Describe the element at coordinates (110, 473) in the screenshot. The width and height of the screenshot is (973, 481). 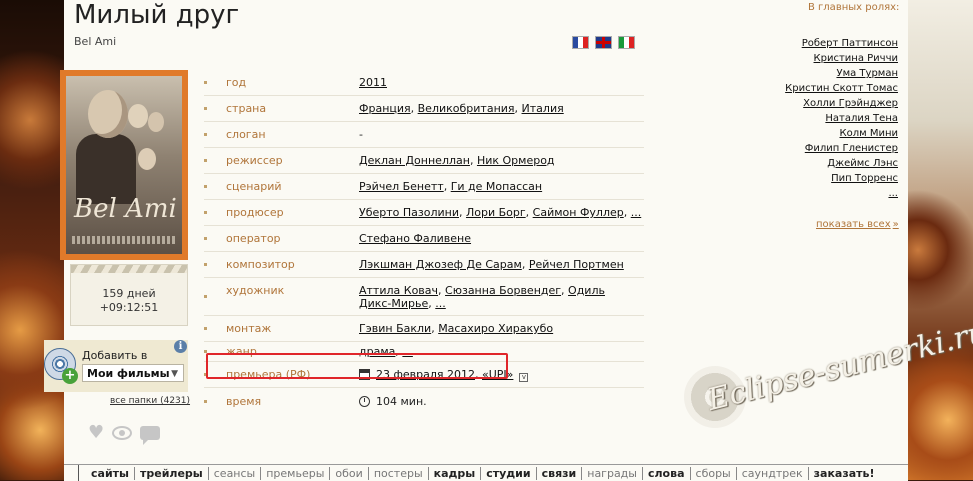
I see `nav-item: сайты` at that location.